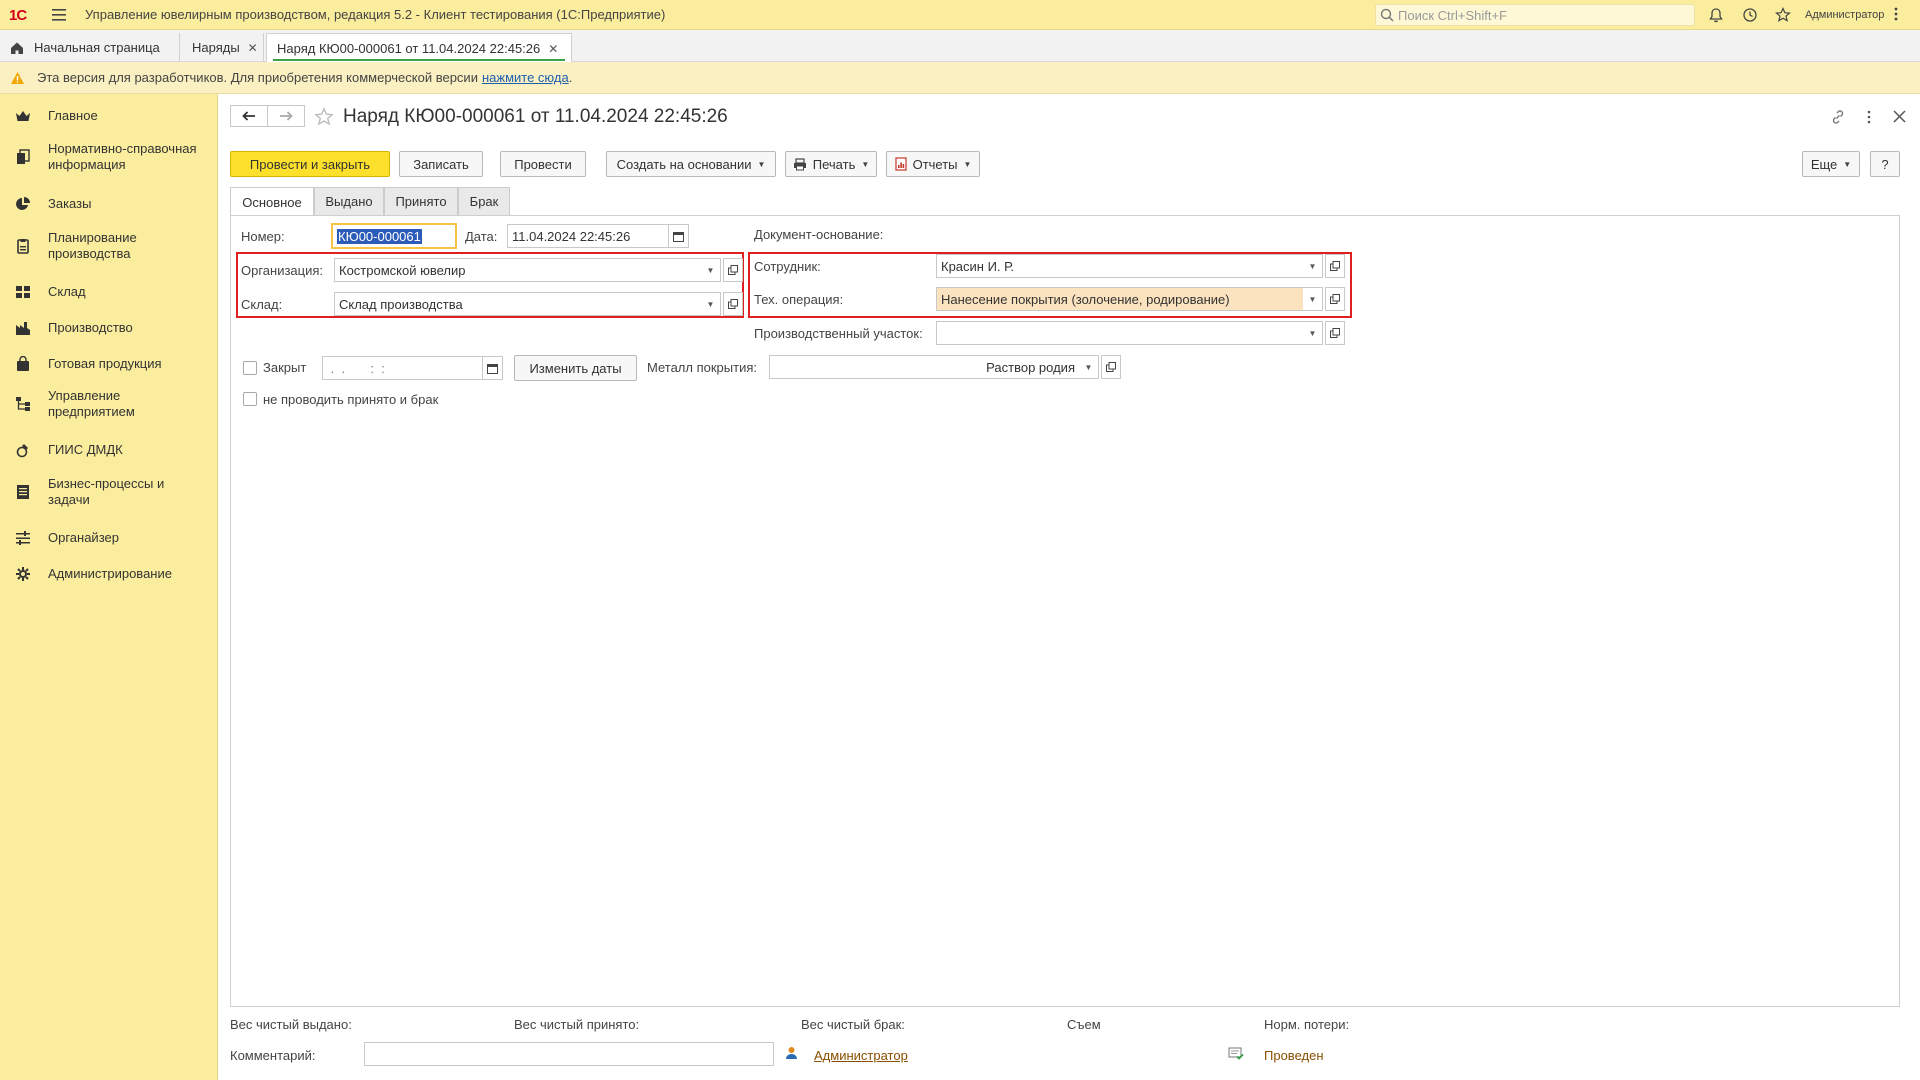 This screenshot has height=1080, width=1920. I want to click on sidebar-item-enterprise: Управление предприятием, so click(109, 404).